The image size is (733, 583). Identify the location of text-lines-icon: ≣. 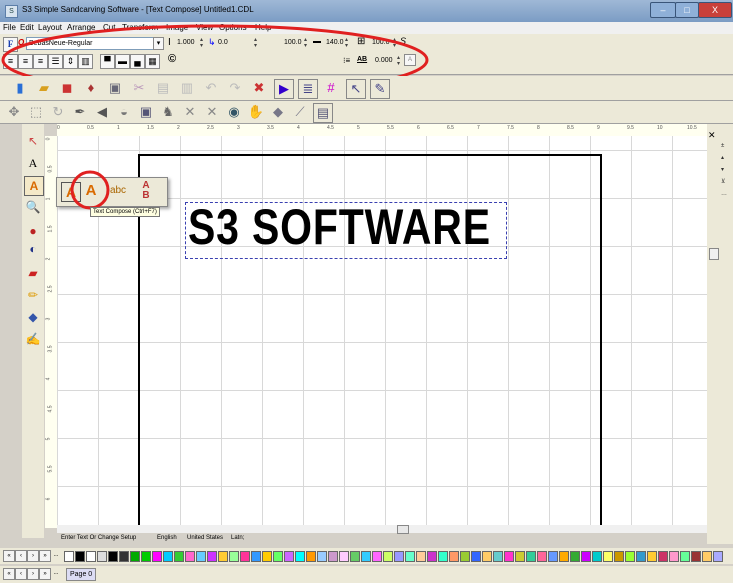
(308, 89).